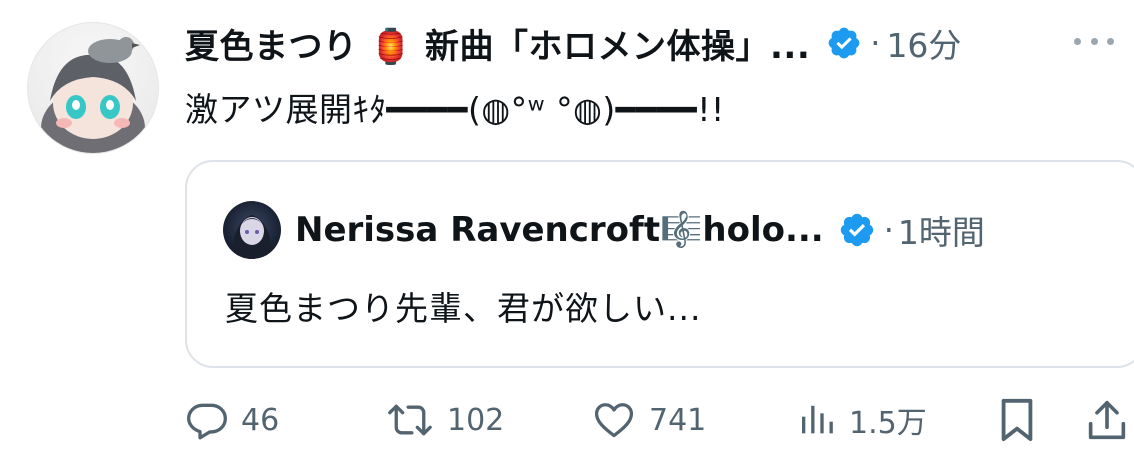 This screenshot has width=1134, height=468. I want to click on quoted-avatar-illustration, so click(252, 237).